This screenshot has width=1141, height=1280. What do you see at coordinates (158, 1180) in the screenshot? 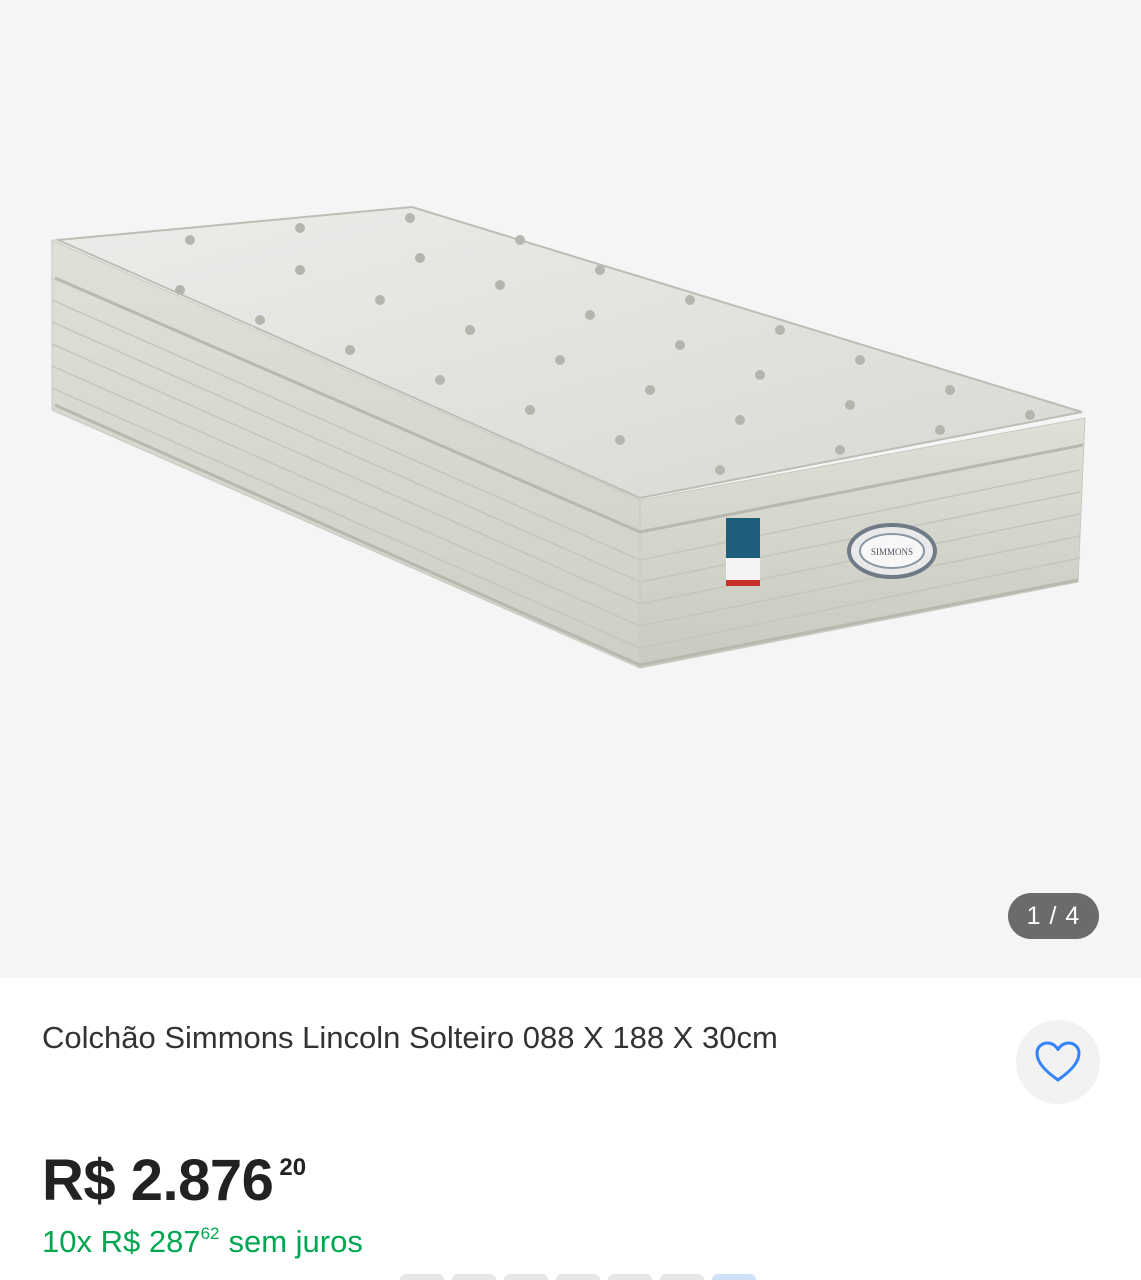
I see `price-main: R$ 2.876` at bounding box center [158, 1180].